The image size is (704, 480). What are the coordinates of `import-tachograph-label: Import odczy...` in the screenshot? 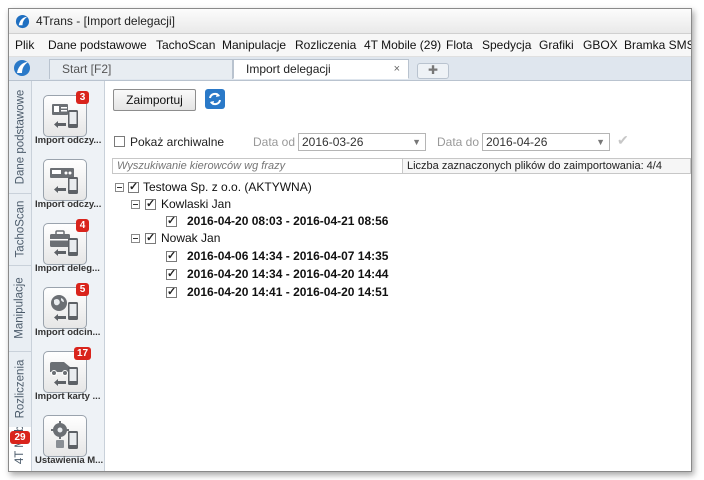 It's located at (68, 204).